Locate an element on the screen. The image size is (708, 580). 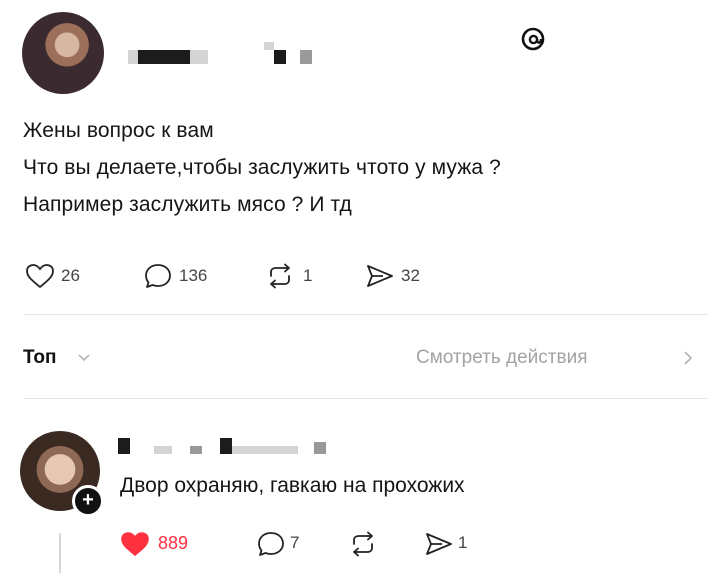
share-count: 32 is located at coordinates (410, 275).